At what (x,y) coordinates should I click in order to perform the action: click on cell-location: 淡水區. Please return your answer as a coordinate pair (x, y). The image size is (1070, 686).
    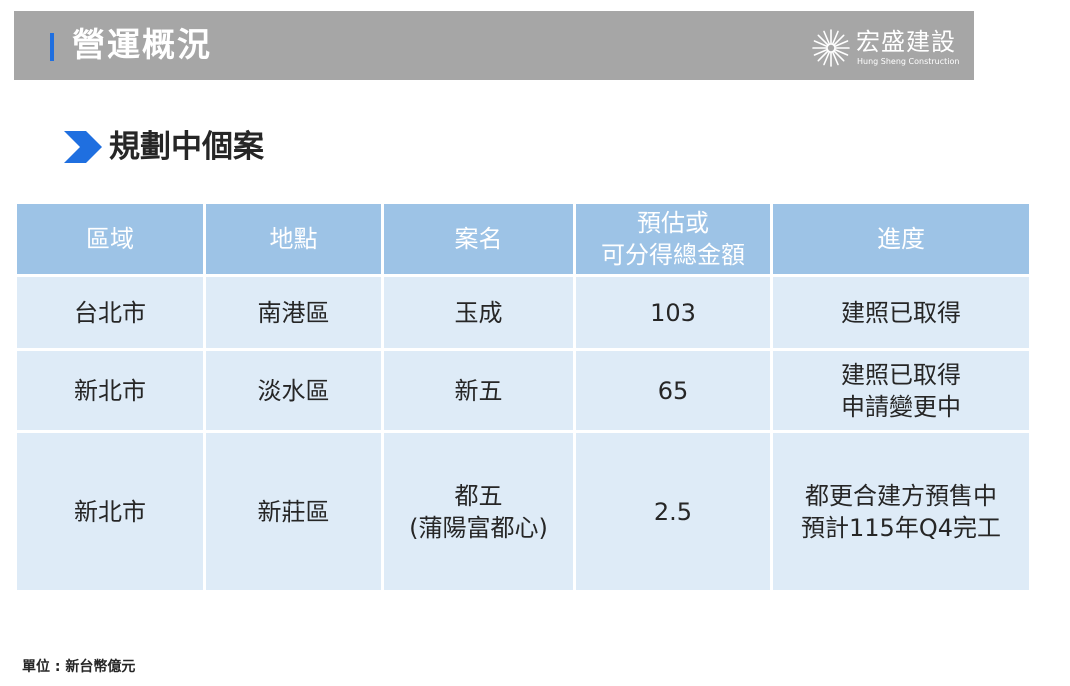
    Looking at the image, I should click on (293, 390).